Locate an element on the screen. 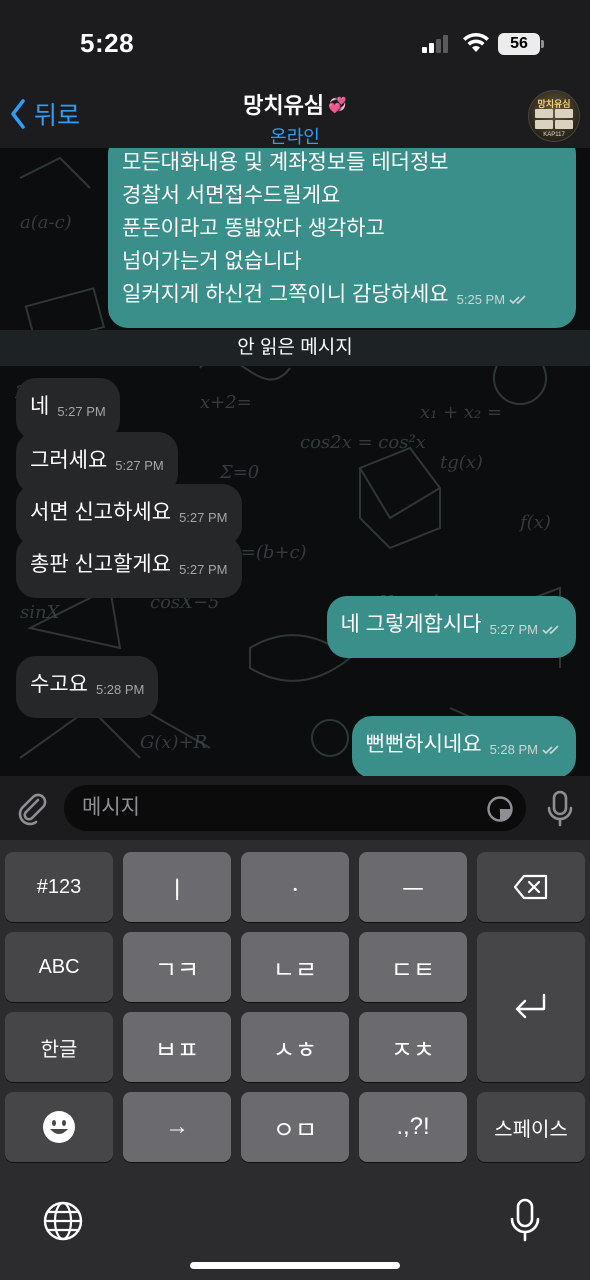  message-text: 뻔뻔하시네요 is located at coordinates (423, 744).